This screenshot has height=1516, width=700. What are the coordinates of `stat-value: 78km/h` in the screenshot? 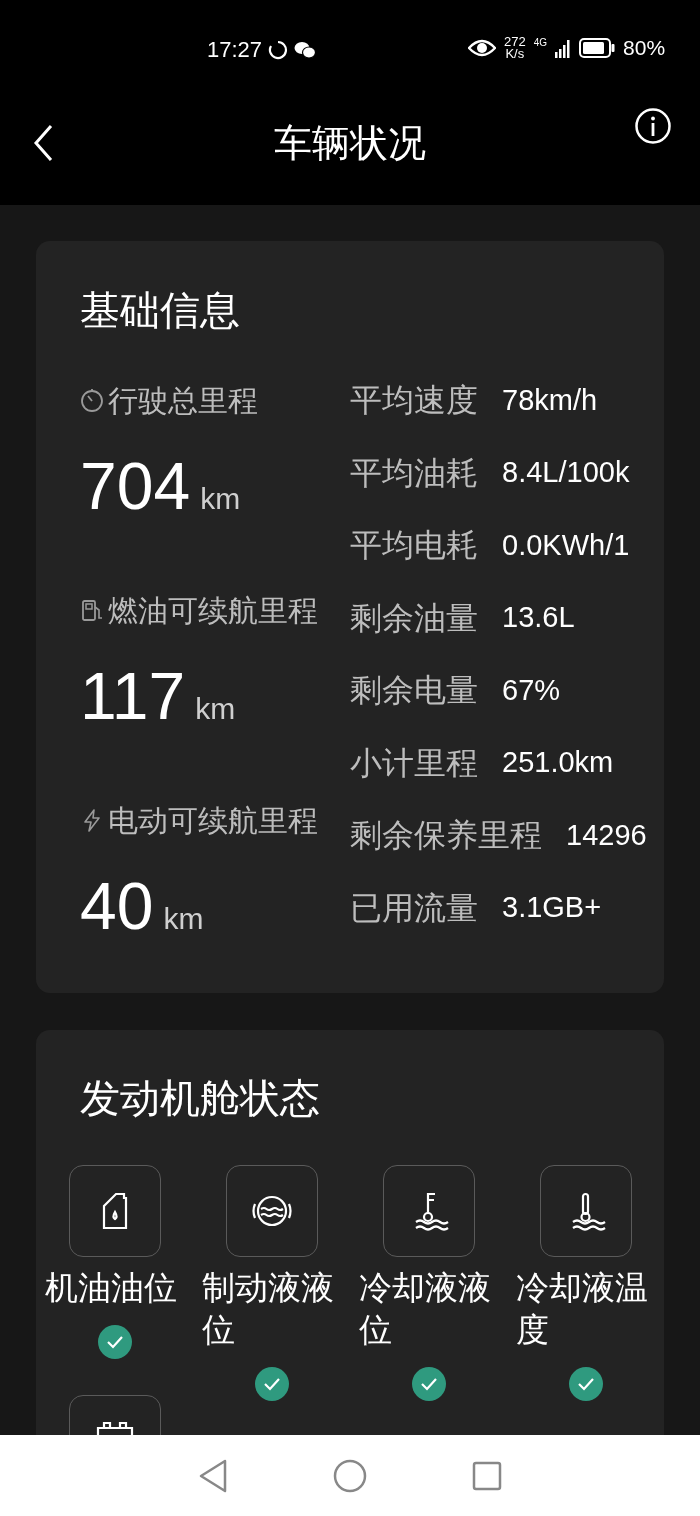 It's located at (550, 400).